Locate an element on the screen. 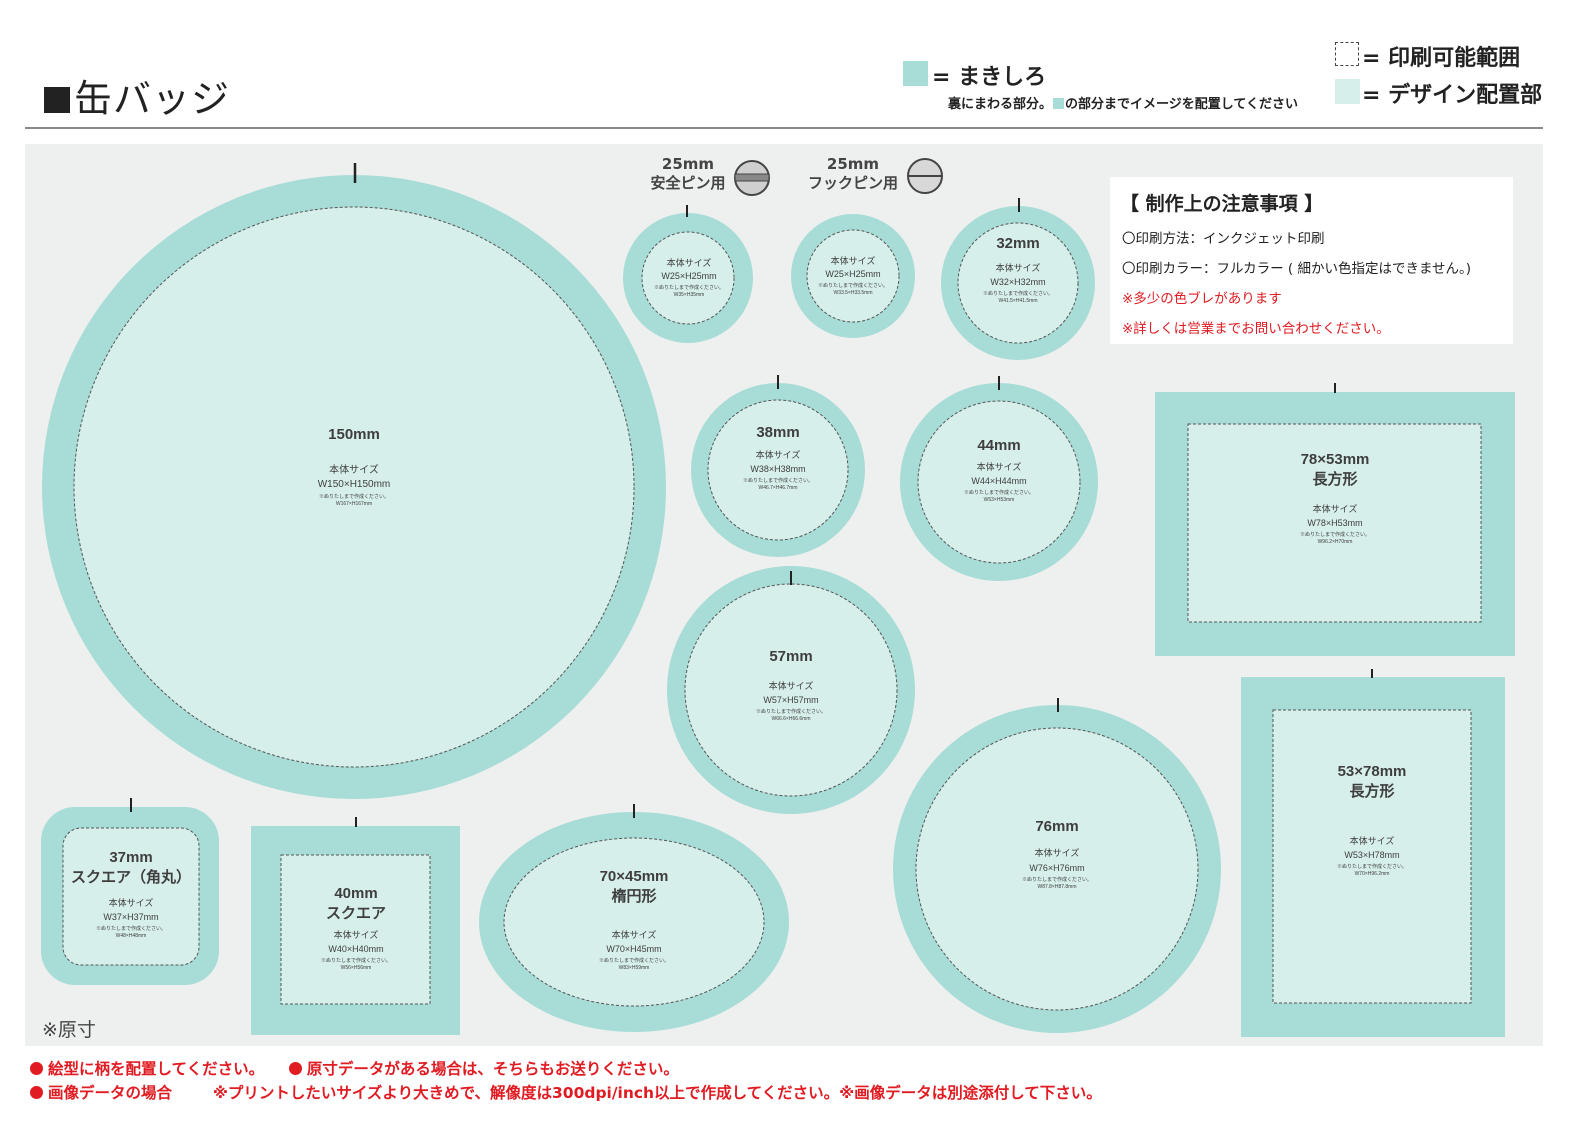  full-size: W167×H167mm is located at coordinates (354, 504).